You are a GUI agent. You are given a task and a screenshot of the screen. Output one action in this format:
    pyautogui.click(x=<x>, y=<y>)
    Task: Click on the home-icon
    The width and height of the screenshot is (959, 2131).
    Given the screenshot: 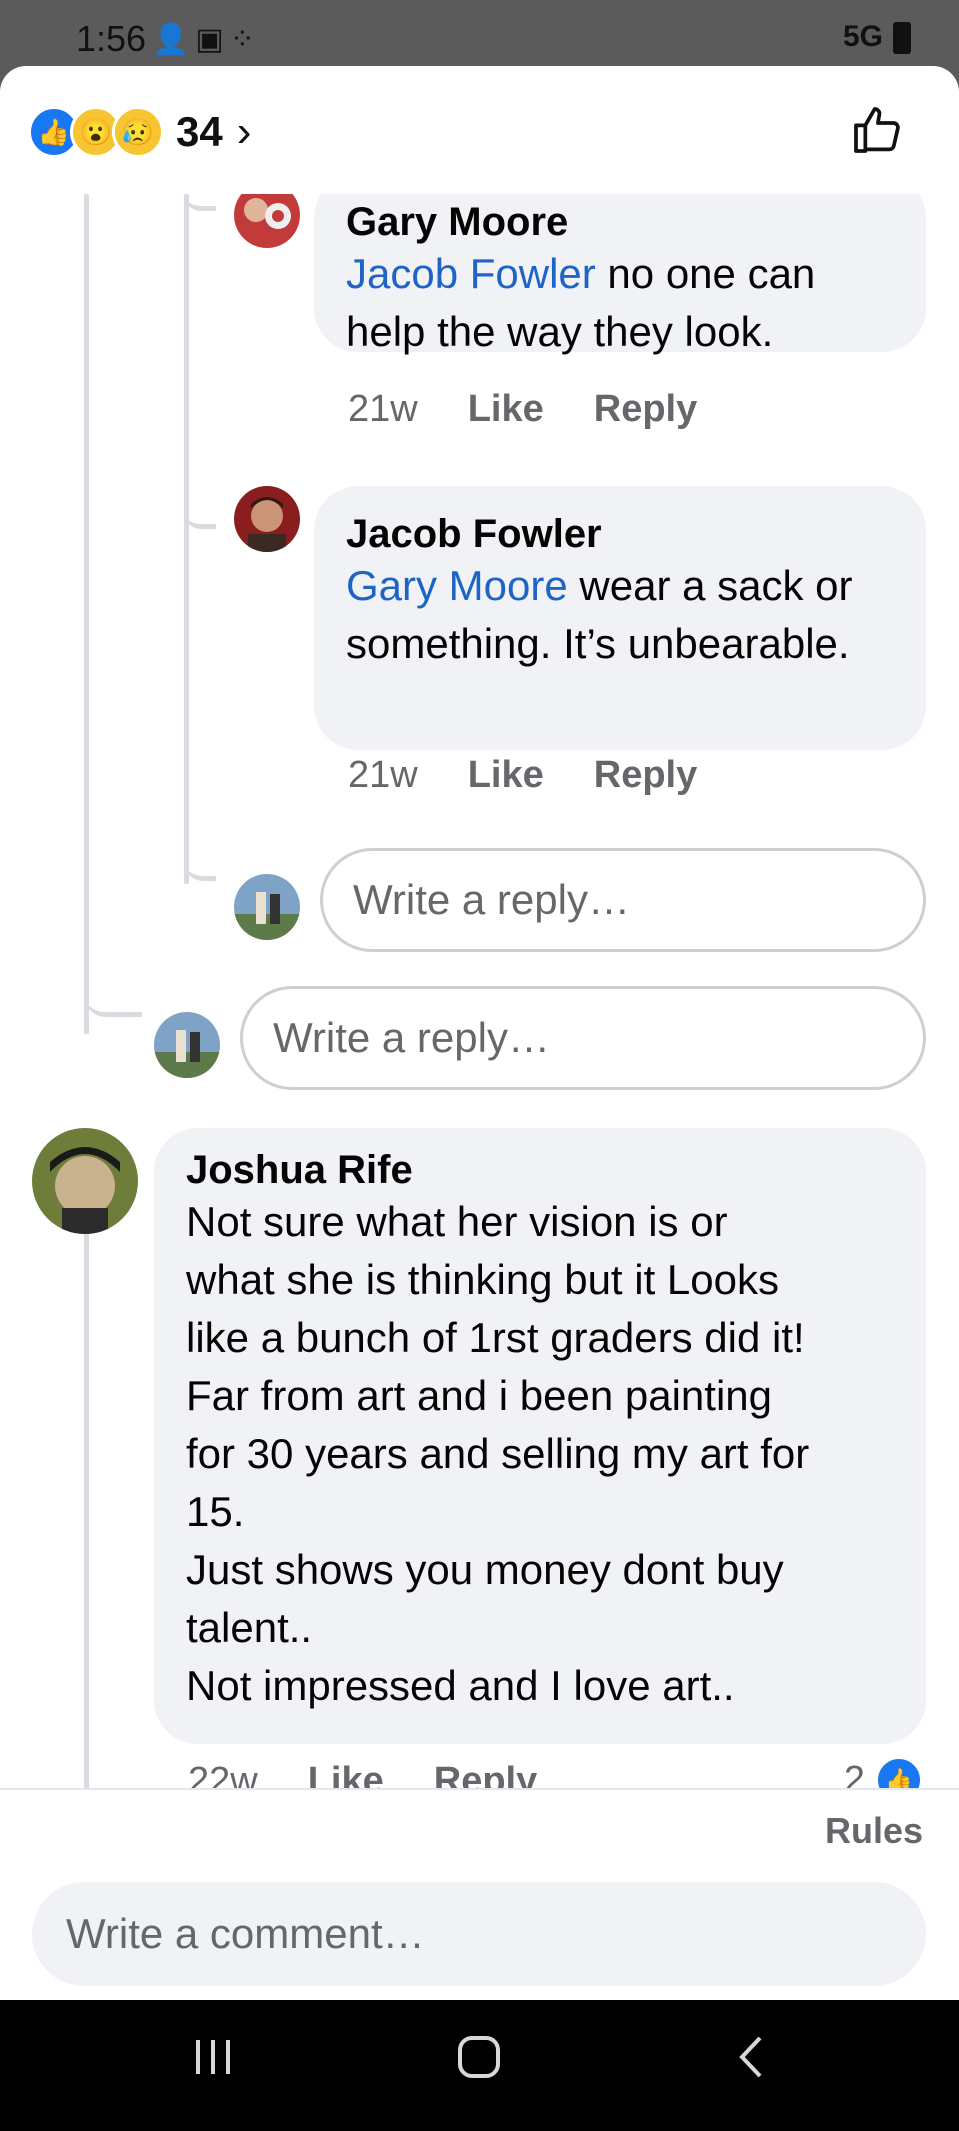 What is the action you would take?
    pyautogui.click(x=479, y=2057)
    